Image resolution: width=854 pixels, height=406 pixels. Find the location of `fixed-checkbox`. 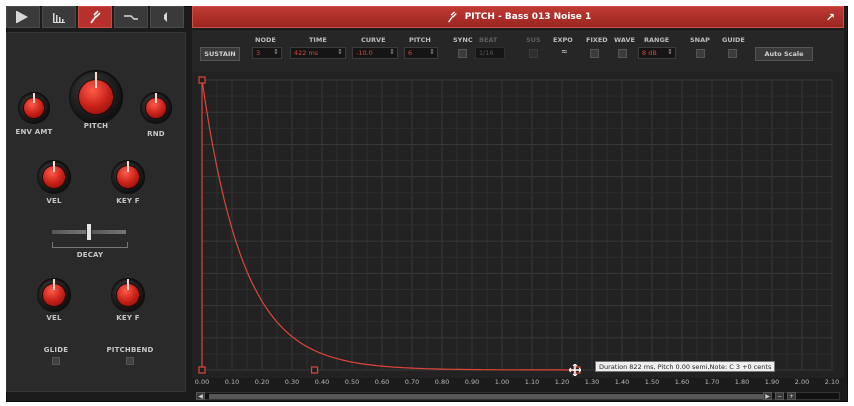

fixed-checkbox is located at coordinates (594, 53).